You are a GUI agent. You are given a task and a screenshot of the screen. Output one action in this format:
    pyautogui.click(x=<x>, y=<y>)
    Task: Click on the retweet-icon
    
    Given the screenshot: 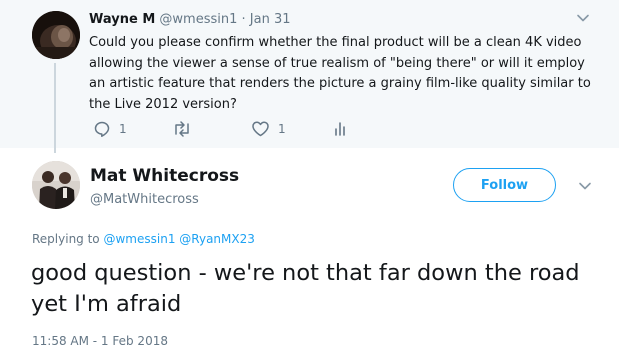 What is the action you would take?
    pyautogui.click(x=182, y=129)
    